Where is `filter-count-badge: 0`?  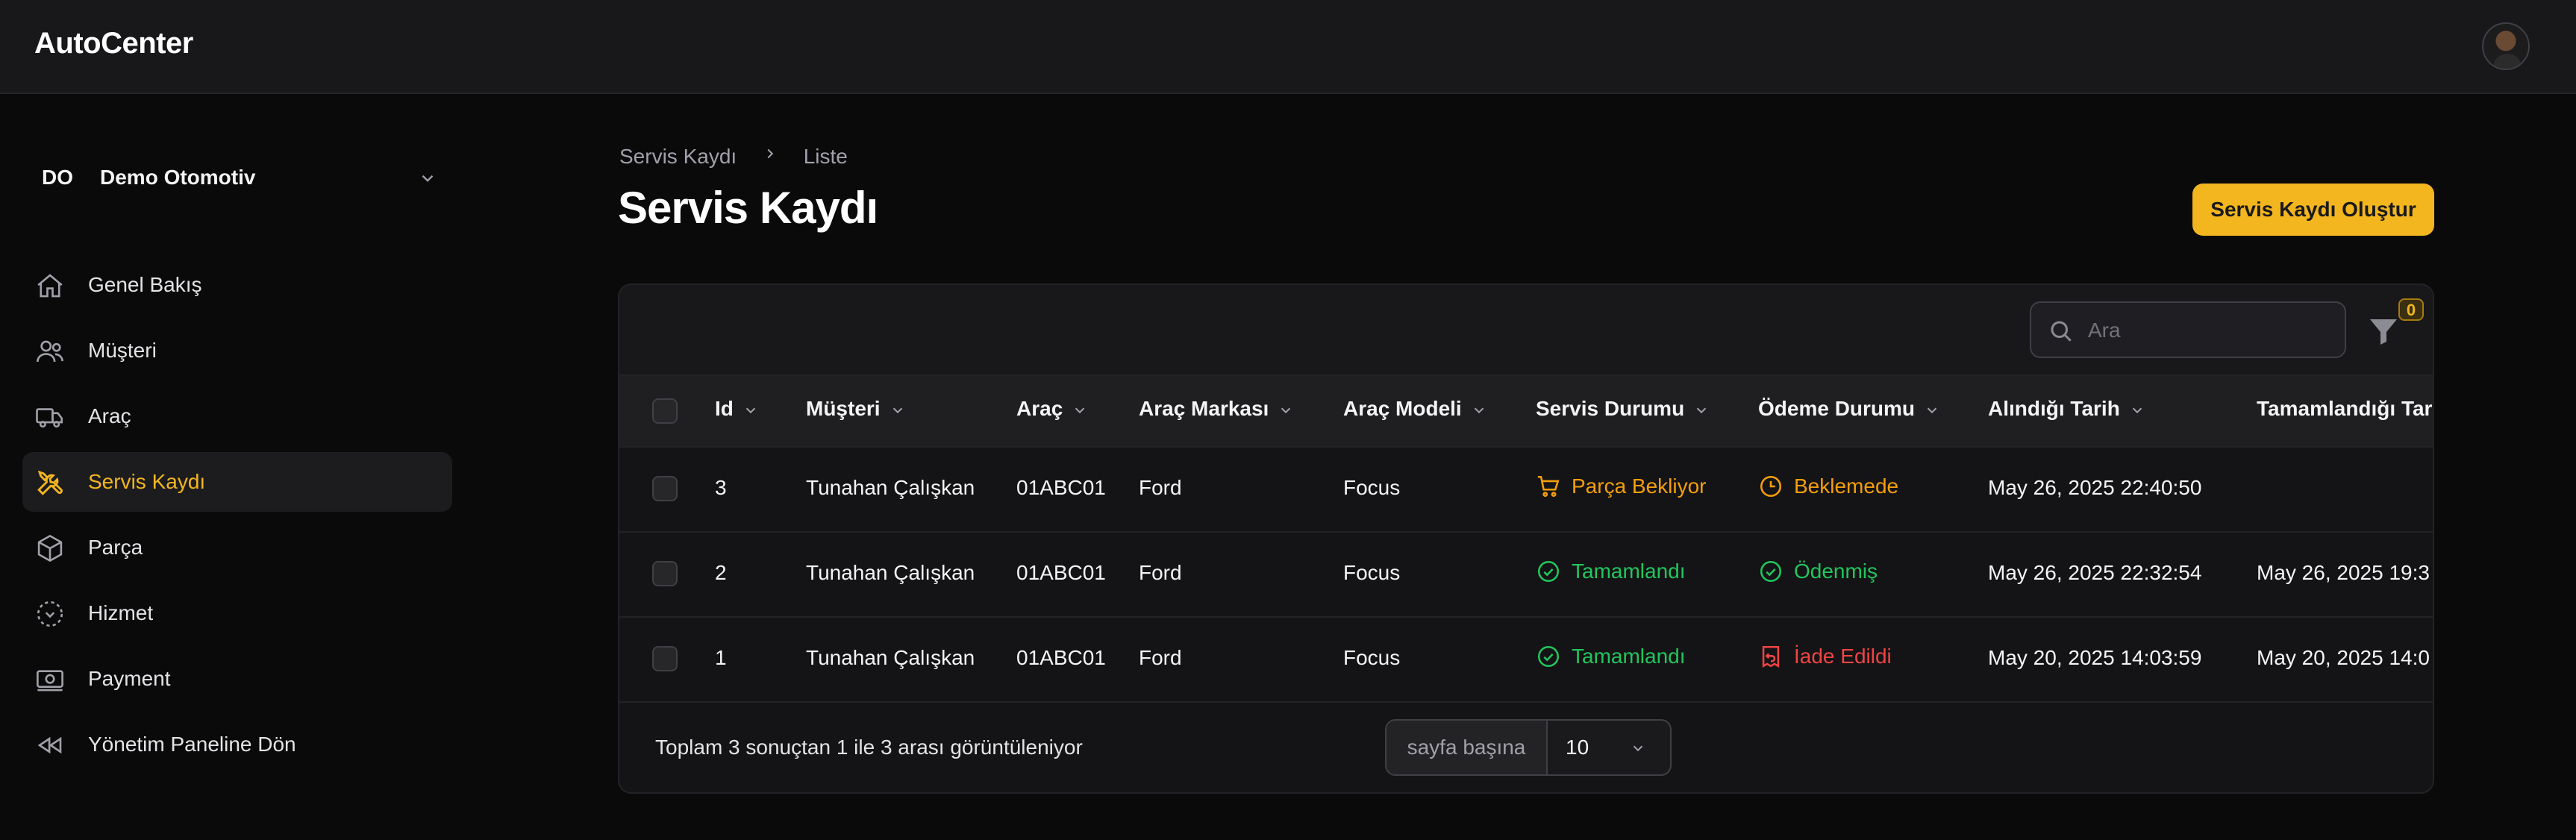
filter-count-badge: 0 is located at coordinates (2411, 309).